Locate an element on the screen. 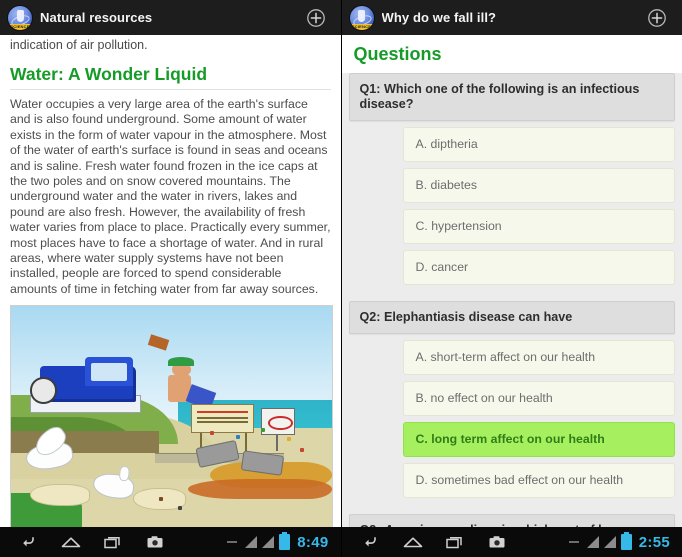  warning-sign-icon is located at coordinates (222, 418).